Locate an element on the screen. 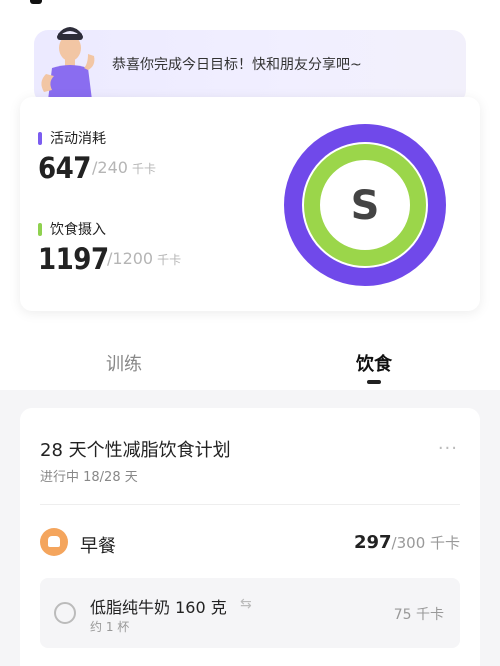  tab-diet: 饮食 is located at coordinates (374, 363).